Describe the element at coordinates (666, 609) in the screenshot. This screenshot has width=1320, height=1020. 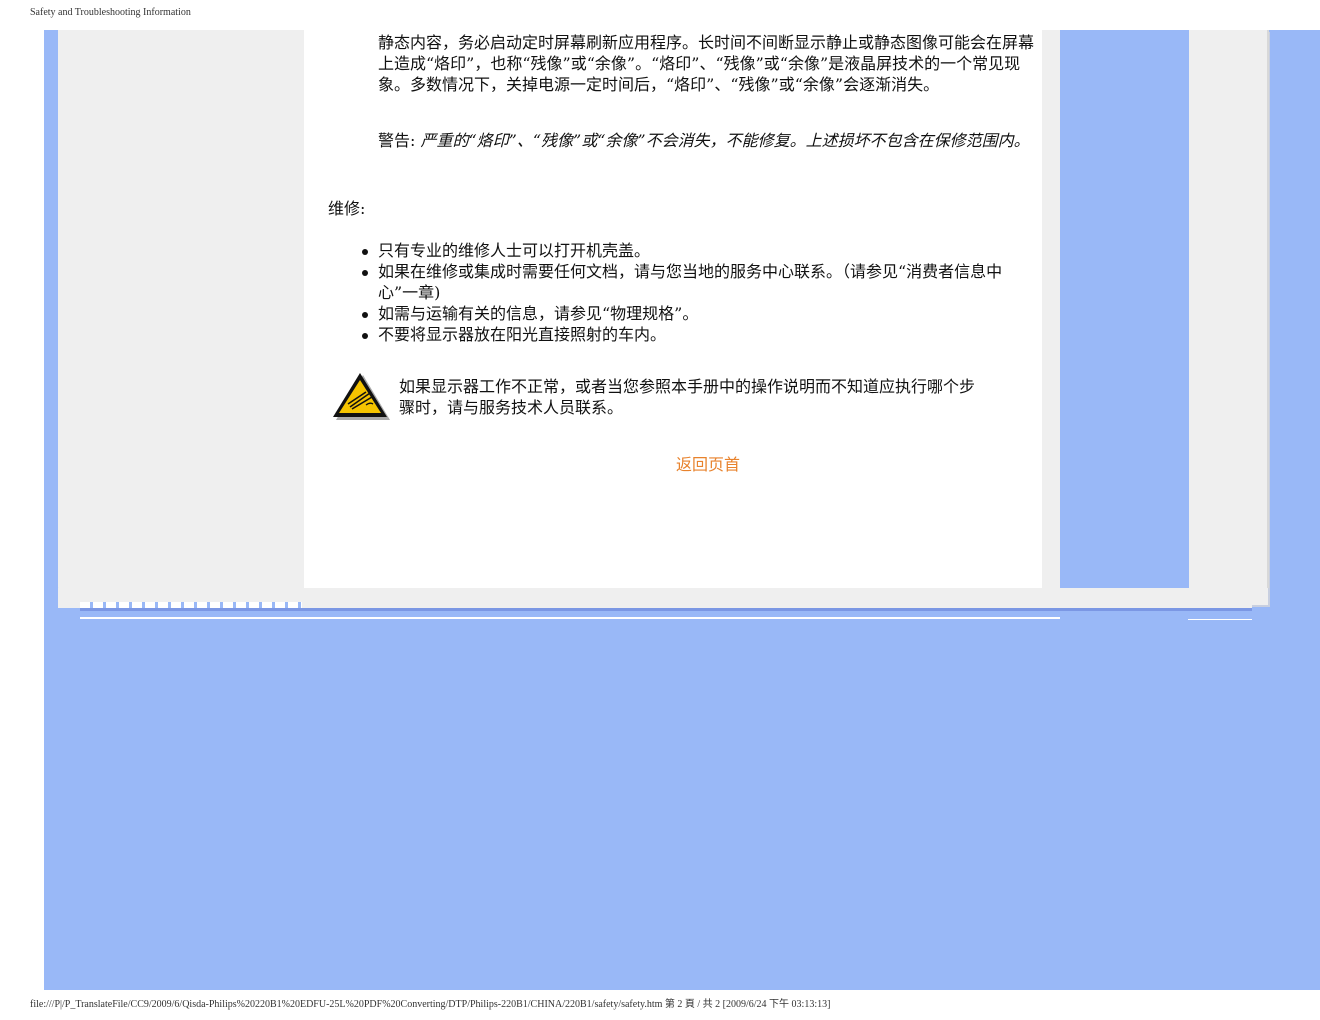
I see `bottom-divider-blue` at that location.